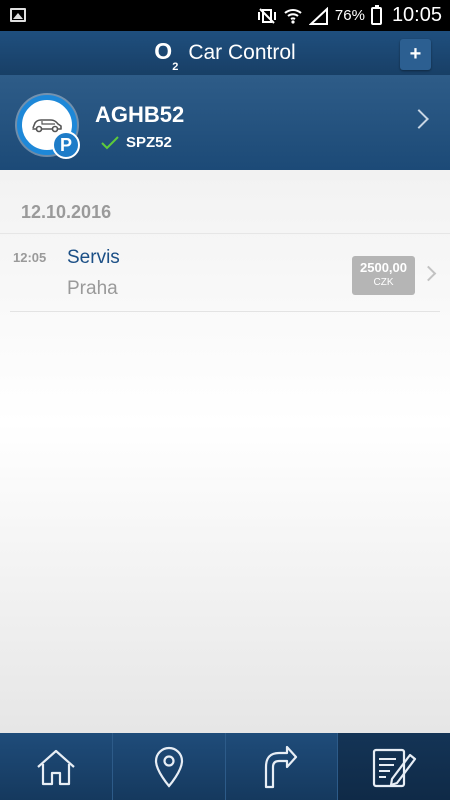 The image size is (450, 800). I want to click on car-header: P AGHB52 SPZ52, so click(225, 122).